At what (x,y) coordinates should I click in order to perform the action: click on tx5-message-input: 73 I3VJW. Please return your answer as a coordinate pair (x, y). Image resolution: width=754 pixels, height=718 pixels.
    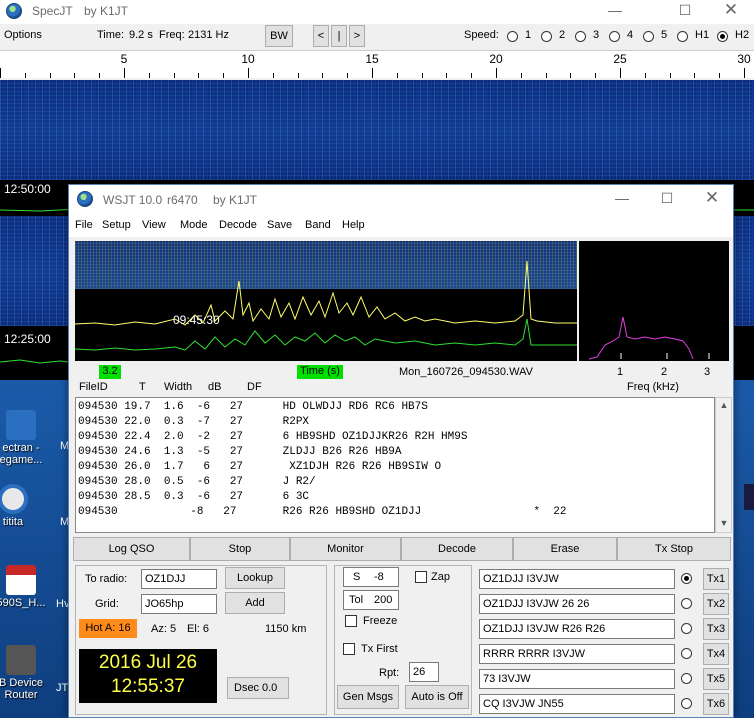
    Looking at the image, I should click on (577, 679).